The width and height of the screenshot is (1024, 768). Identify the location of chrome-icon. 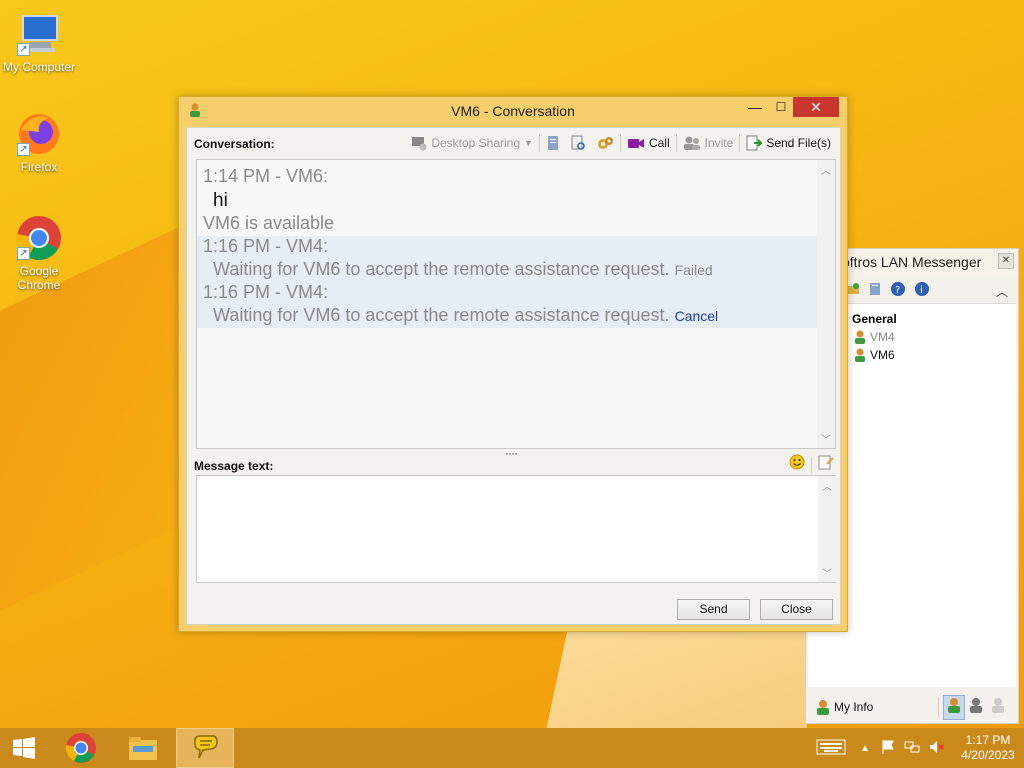
(80, 748).